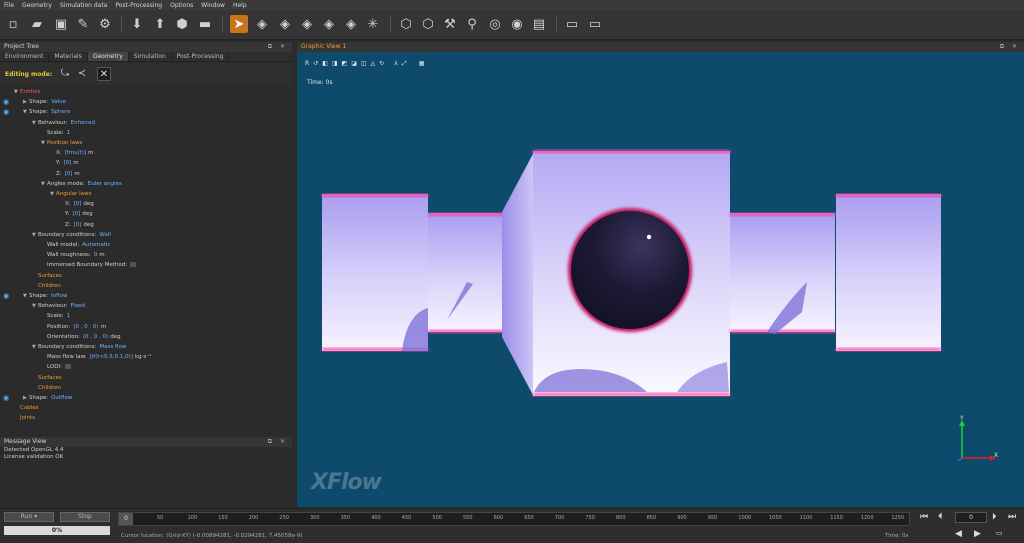 The height and width of the screenshot is (543, 1024). I want to click on tree-row: X: [0] deg, so click(76, 204).